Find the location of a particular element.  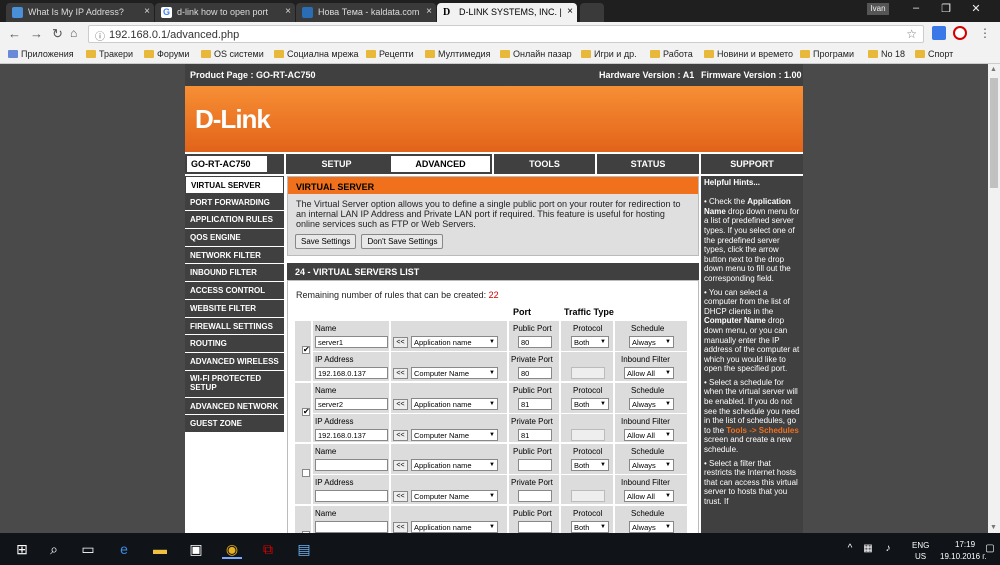

windows-start-icon: ⊞ is located at coordinates (22, 549).